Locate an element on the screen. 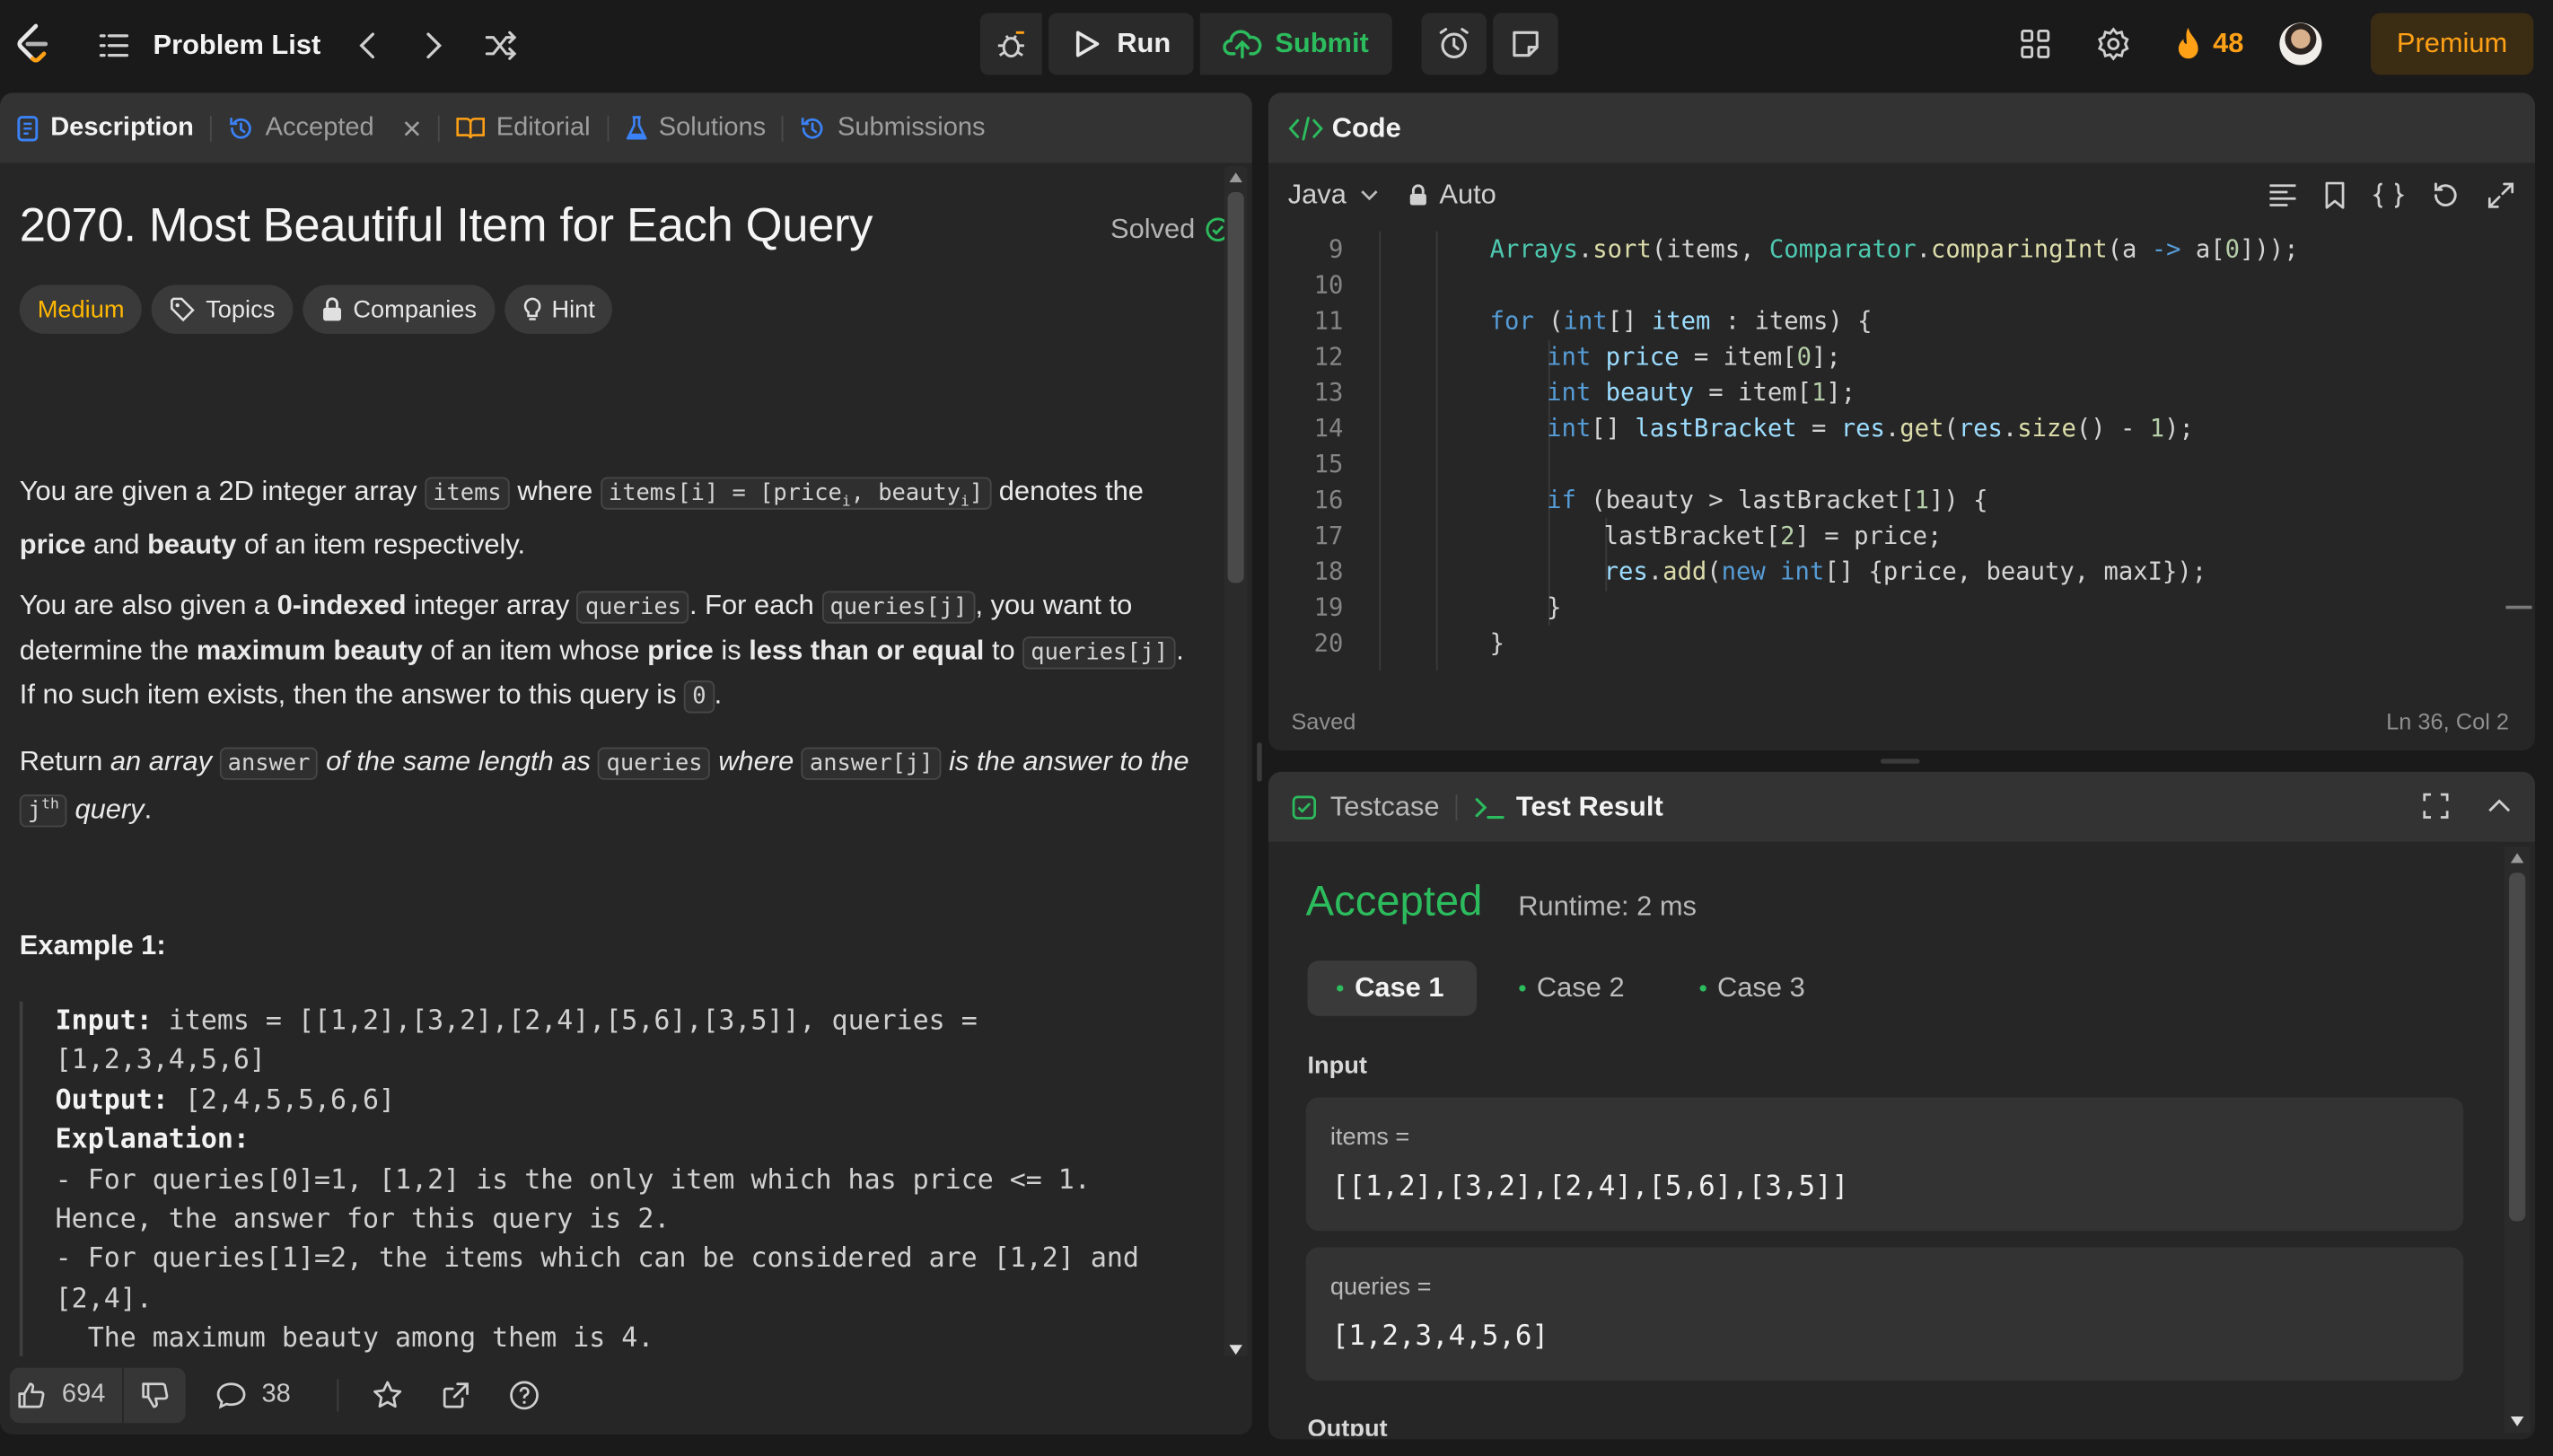 The height and width of the screenshot is (1456, 2553). line-number: 12 is located at coordinates (1329, 356).